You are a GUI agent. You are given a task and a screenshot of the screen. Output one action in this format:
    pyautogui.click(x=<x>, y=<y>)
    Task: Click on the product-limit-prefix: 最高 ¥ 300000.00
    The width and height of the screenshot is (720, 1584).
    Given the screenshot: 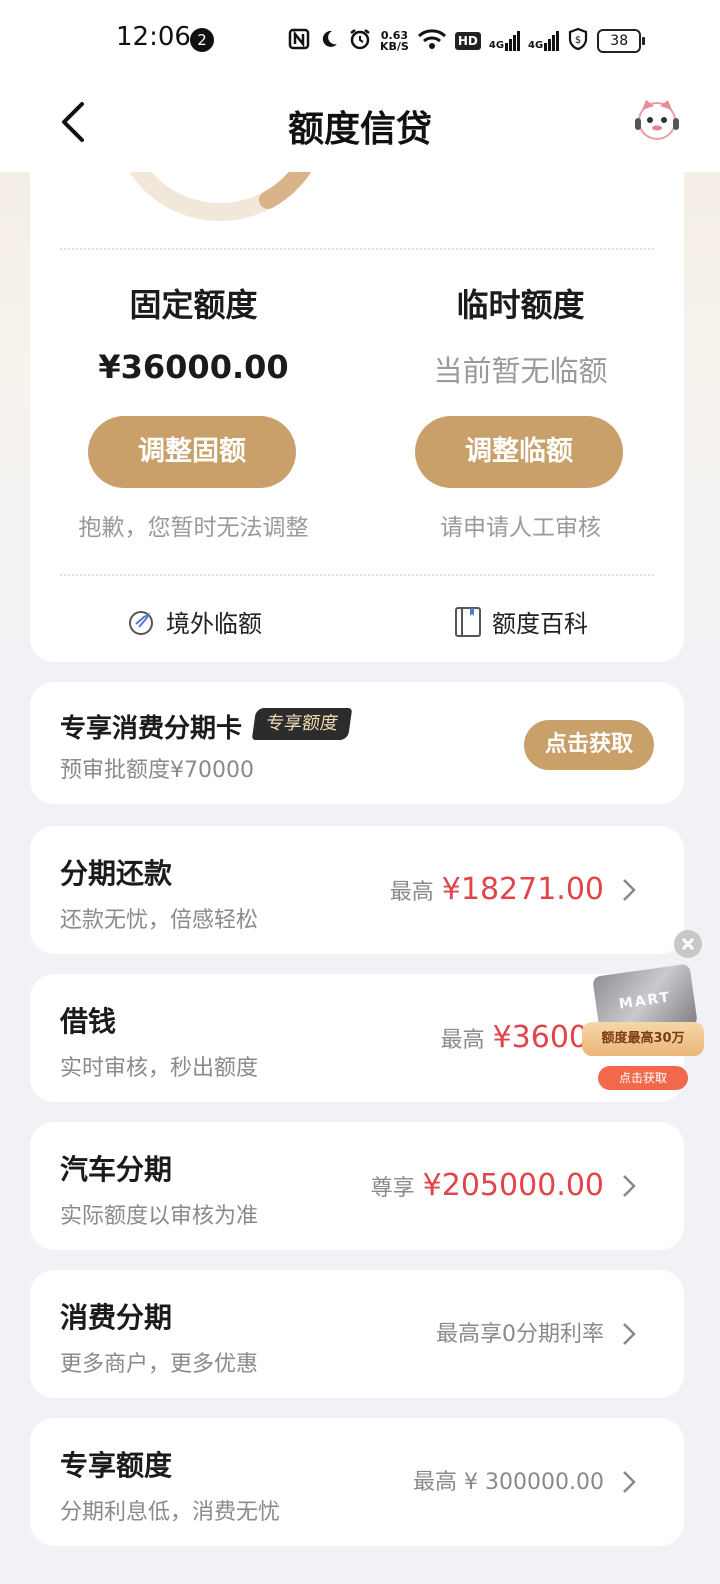 What is the action you would take?
    pyautogui.click(x=508, y=1482)
    